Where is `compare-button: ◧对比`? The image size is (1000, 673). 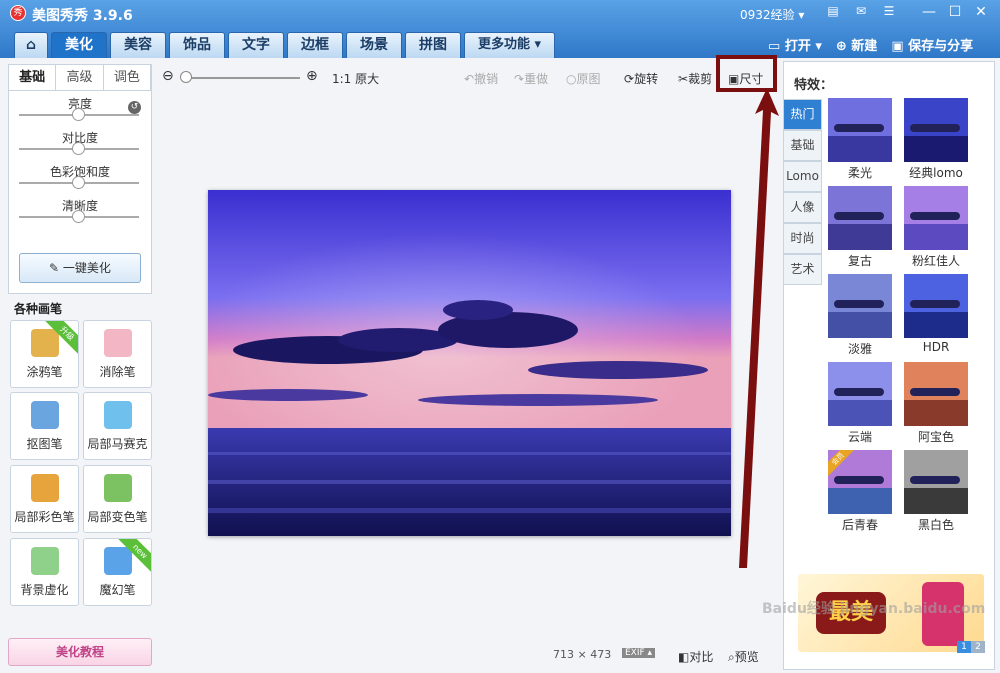 compare-button: ◧对比 is located at coordinates (695, 656).